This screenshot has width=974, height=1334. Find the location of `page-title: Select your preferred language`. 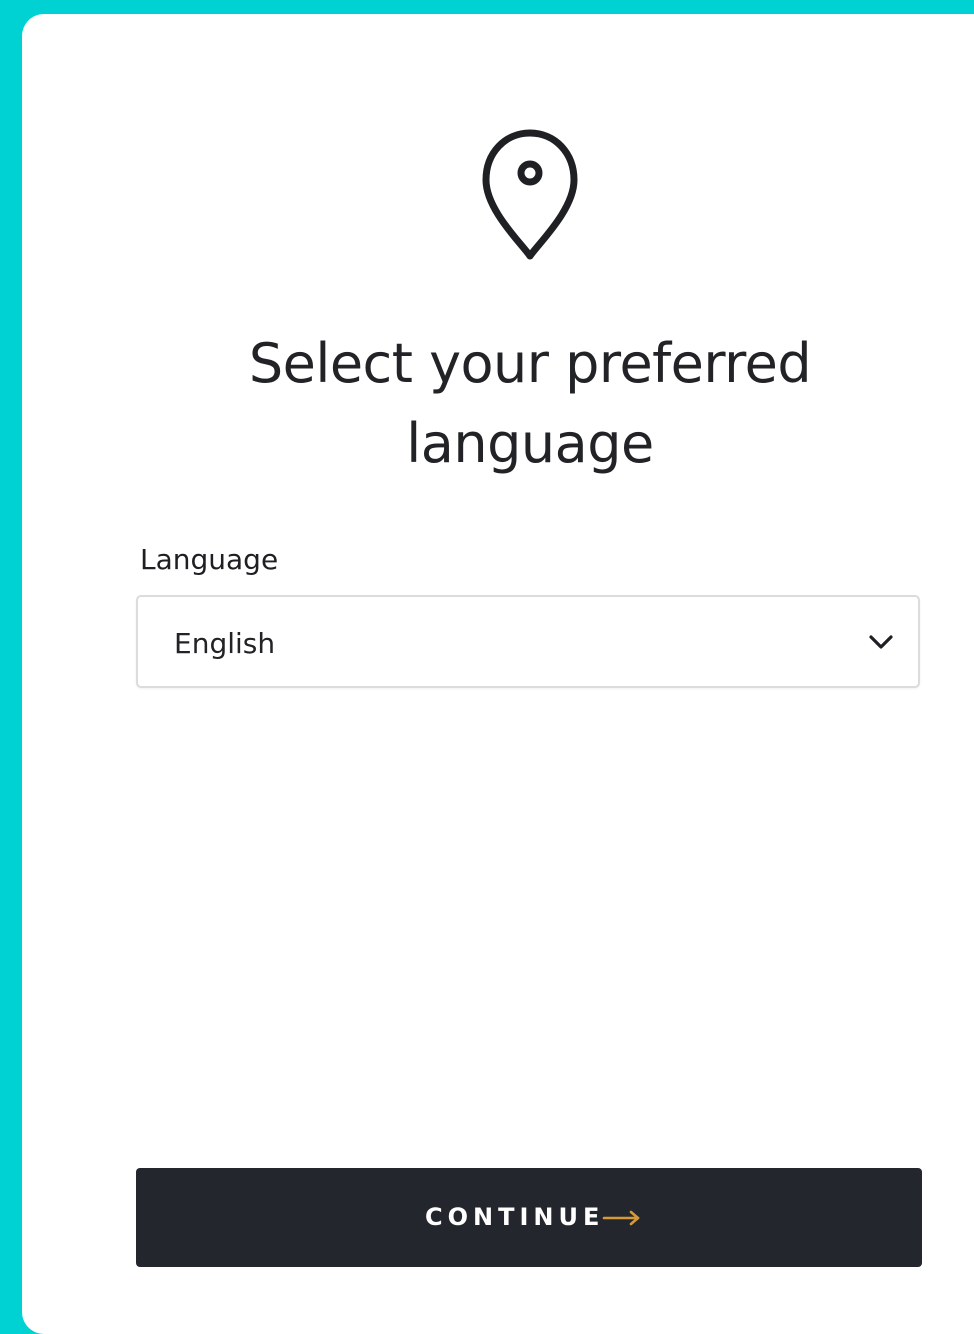

page-title: Select your preferred language is located at coordinates (530, 403).